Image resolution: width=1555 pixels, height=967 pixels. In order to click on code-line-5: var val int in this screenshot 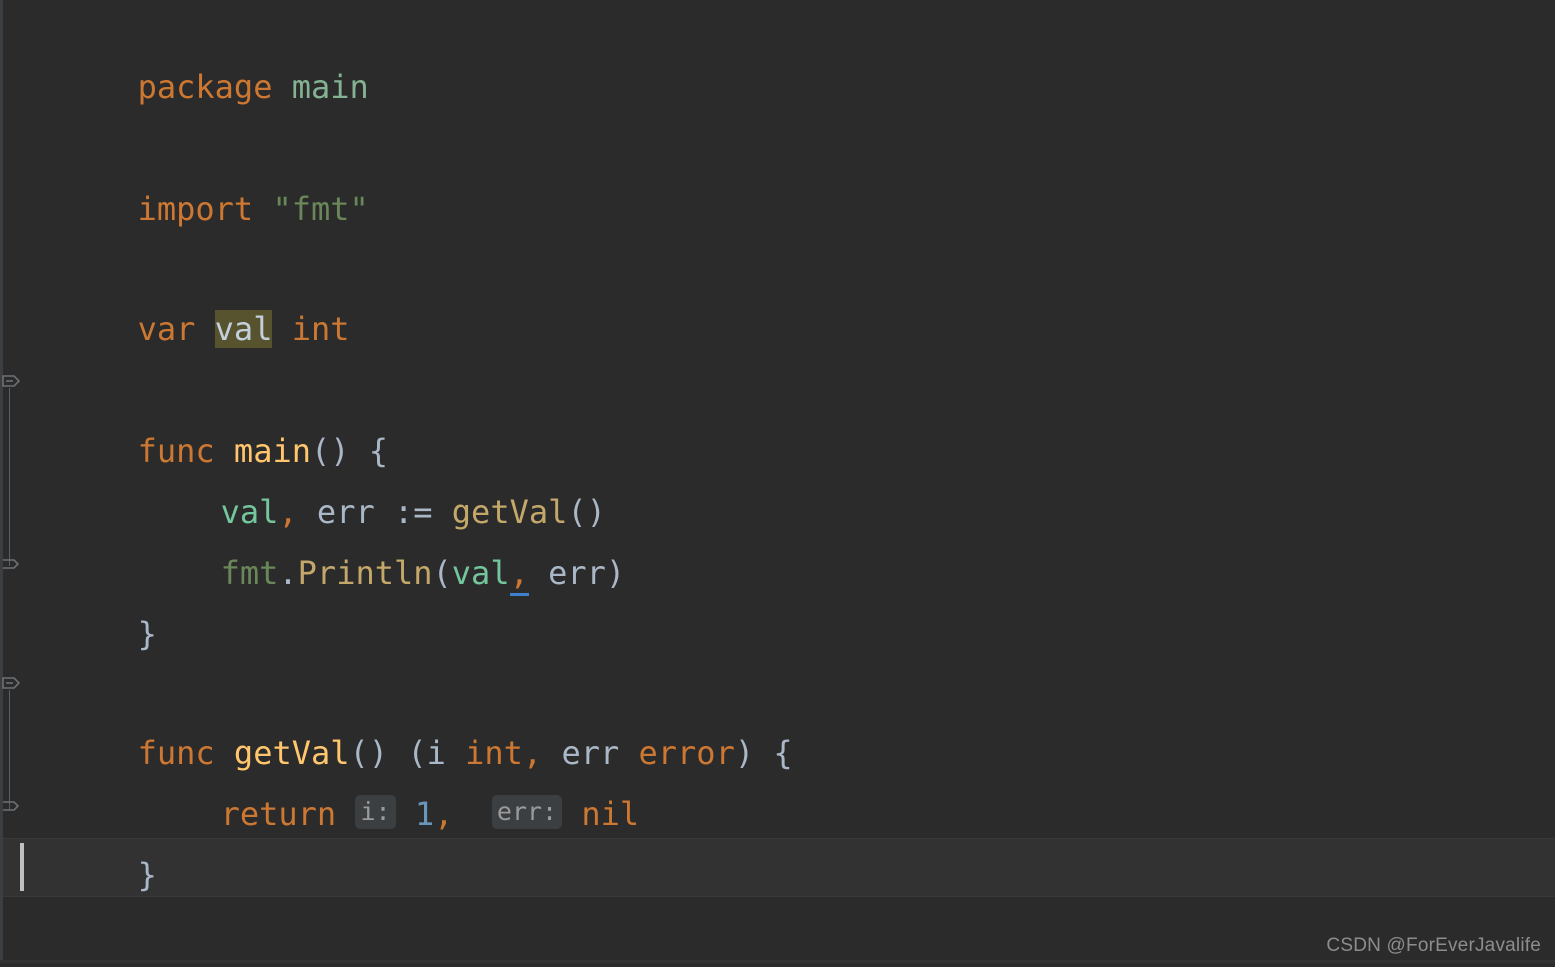, I will do `click(788, 293)`.